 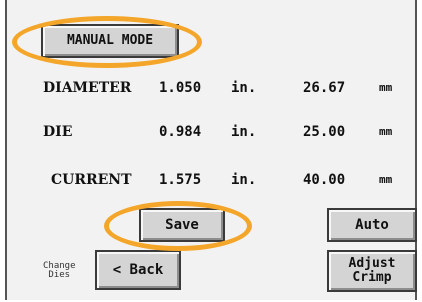 I want to click on value-mm: 40.00, so click(x=324, y=180).